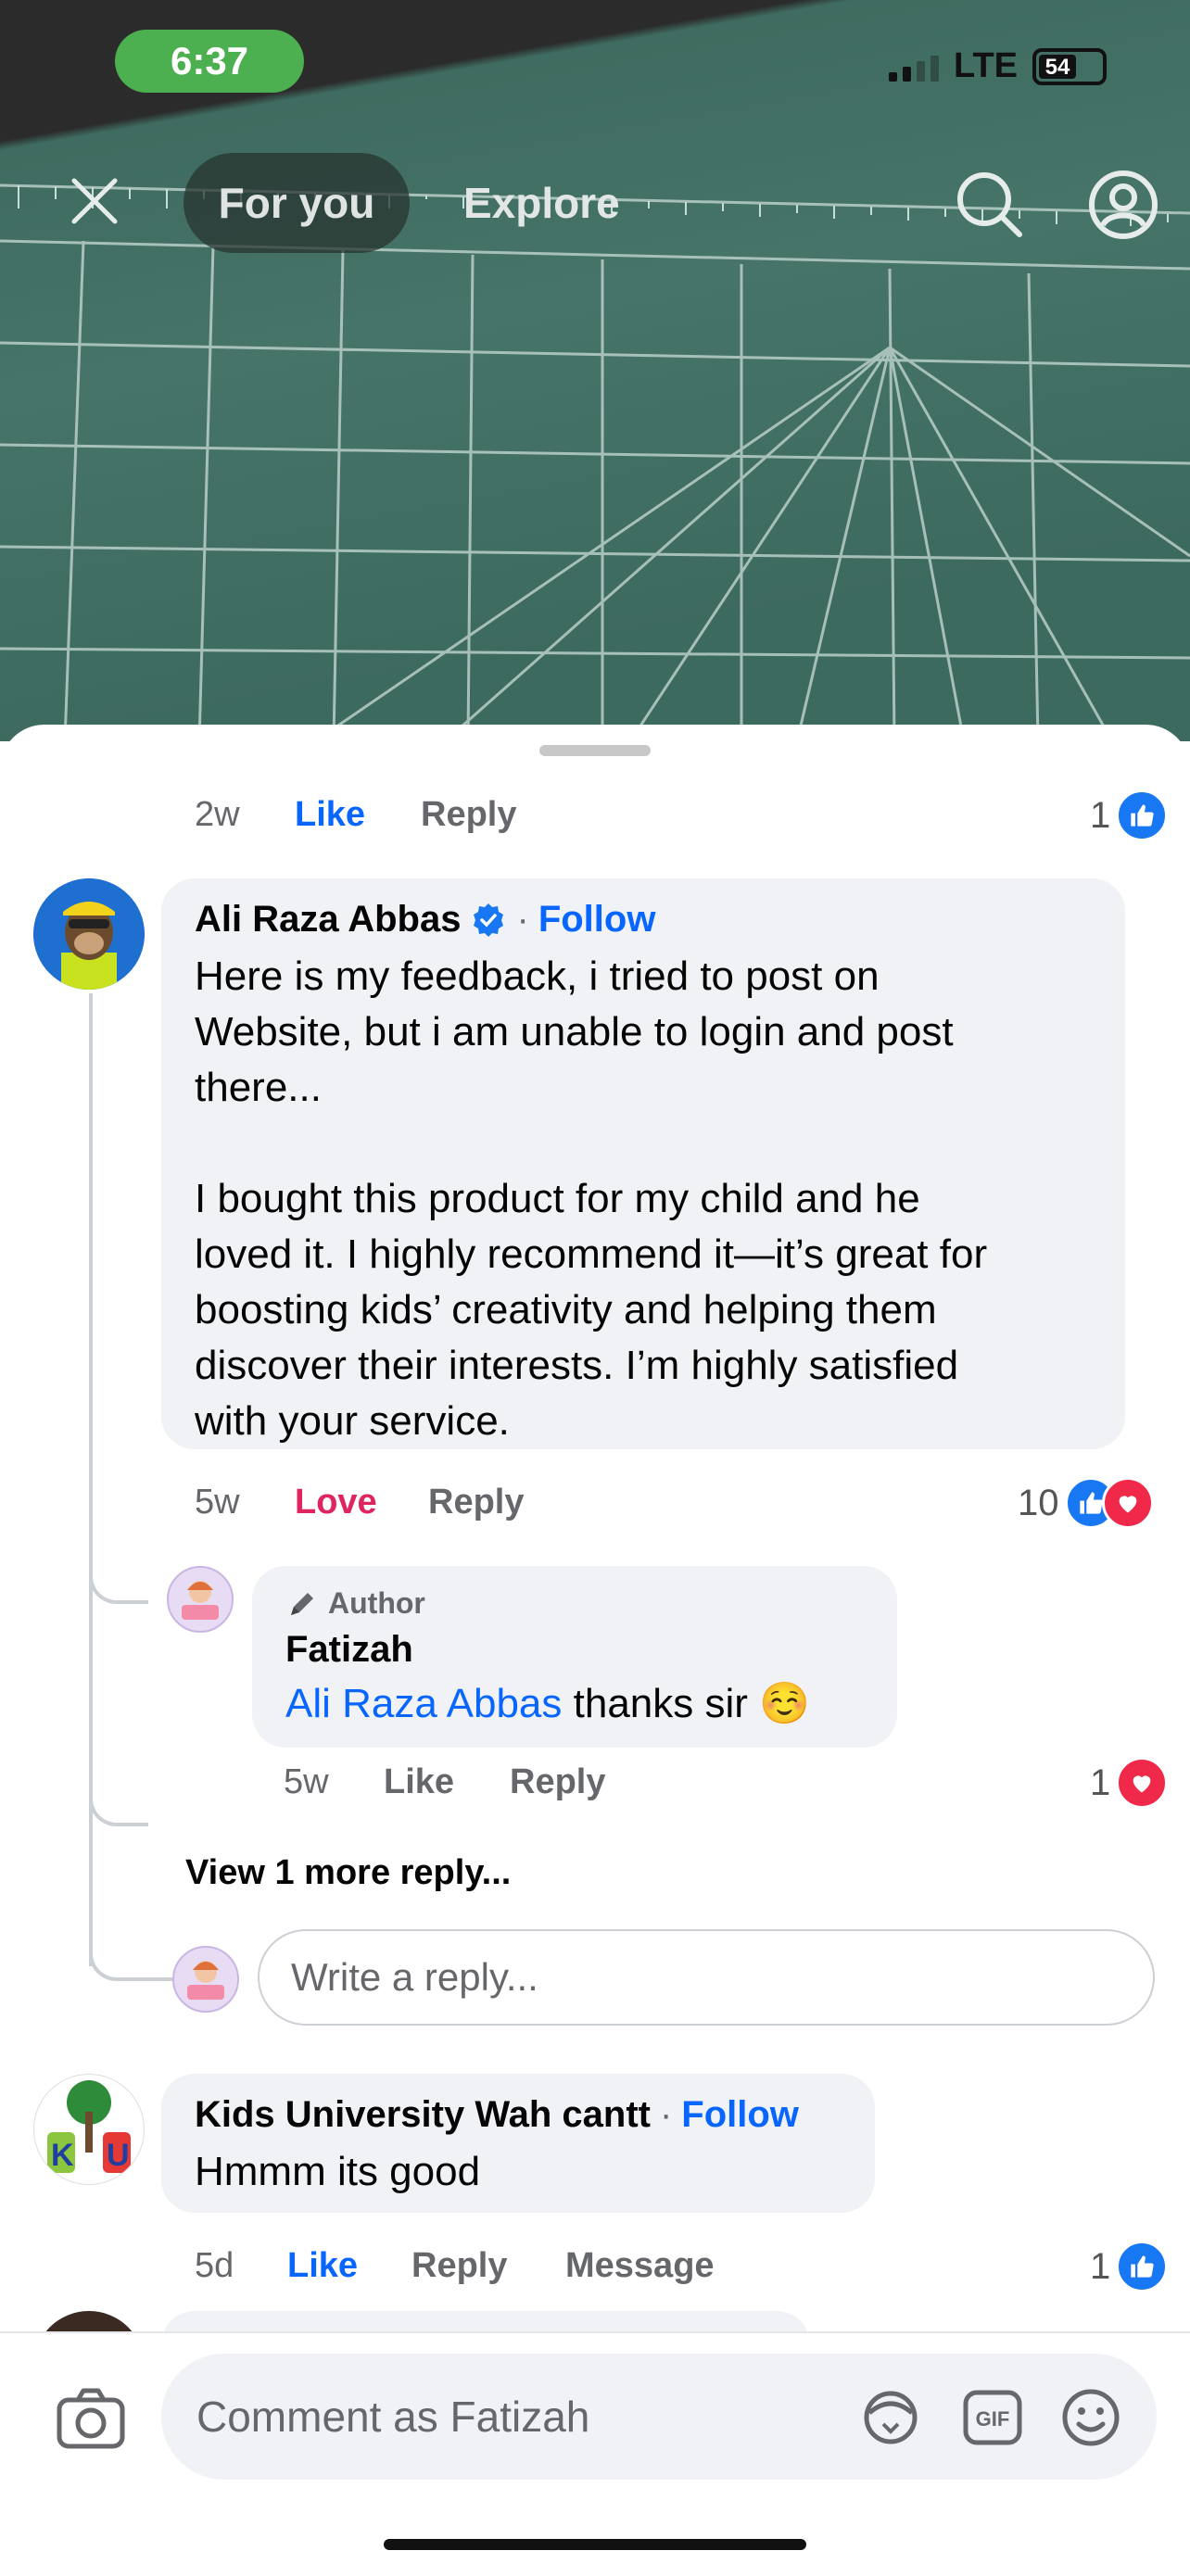 The image size is (1190, 2576). I want to click on comment-composer-bar: Comment as Fatizah GIF, so click(595, 2453).